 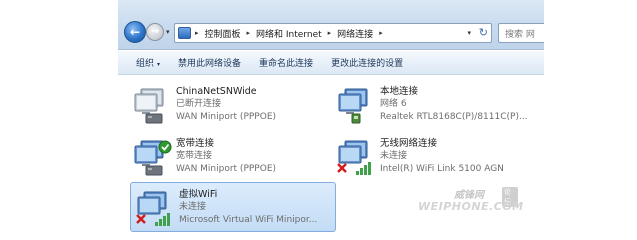 What do you see at coordinates (198, 194) in the screenshot?
I see `connection-name: 虚拟WiFi` at bounding box center [198, 194].